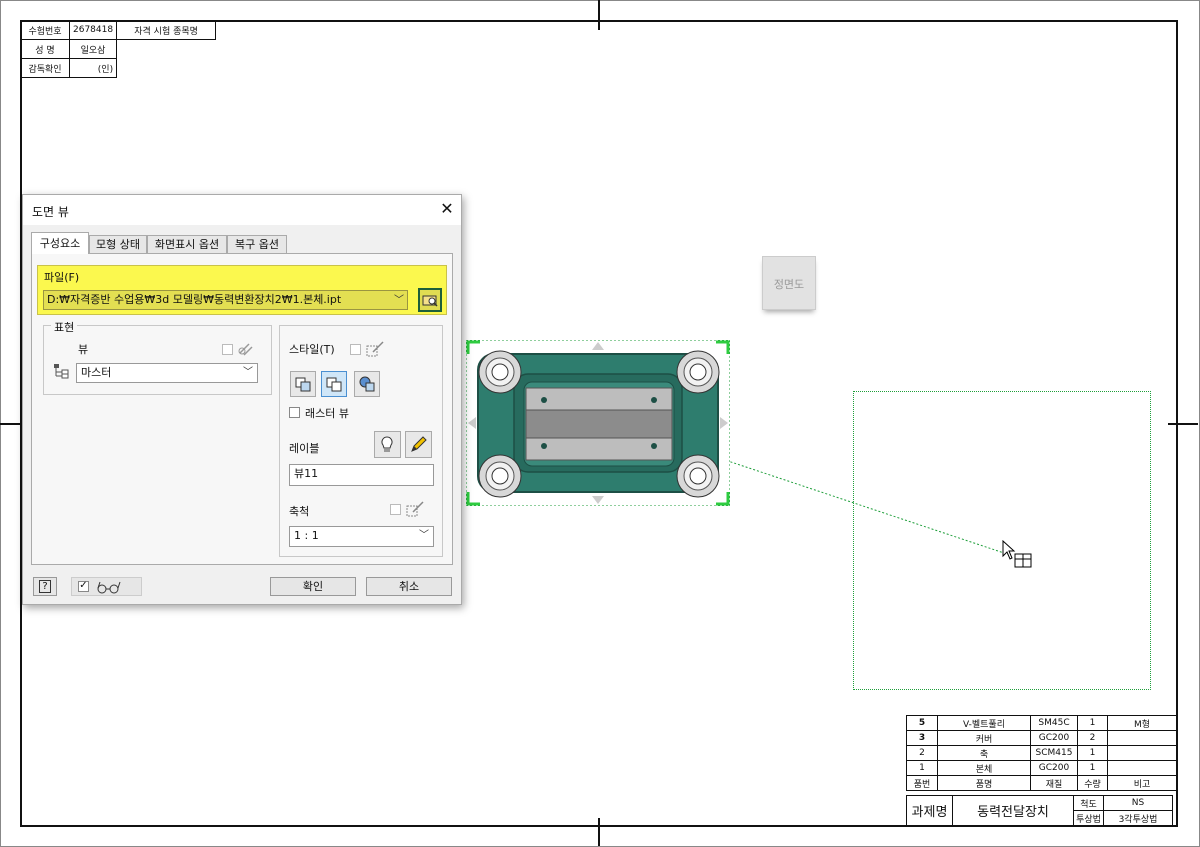 The width and height of the screenshot is (1200, 847). Describe the element at coordinates (334, 384) in the screenshot. I see `style-hidden-line-removed-button` at that location.